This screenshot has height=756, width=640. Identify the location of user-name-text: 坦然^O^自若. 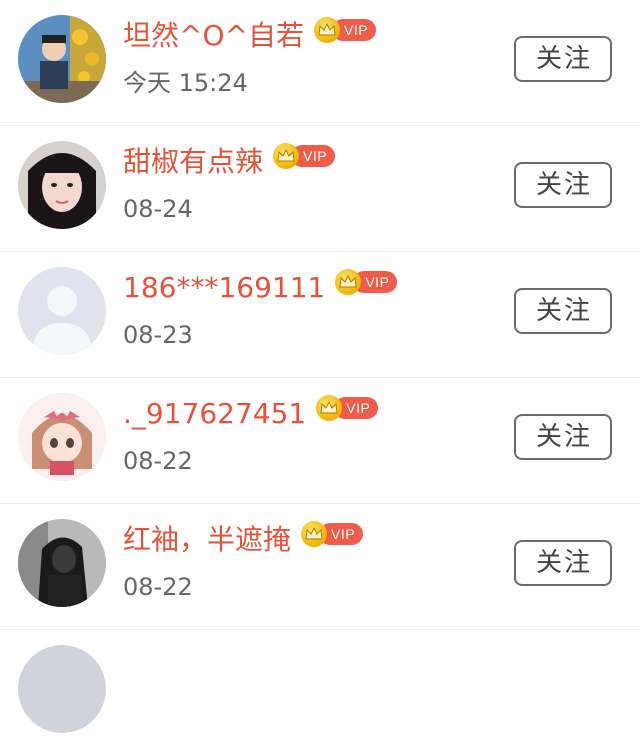
(213, 35).